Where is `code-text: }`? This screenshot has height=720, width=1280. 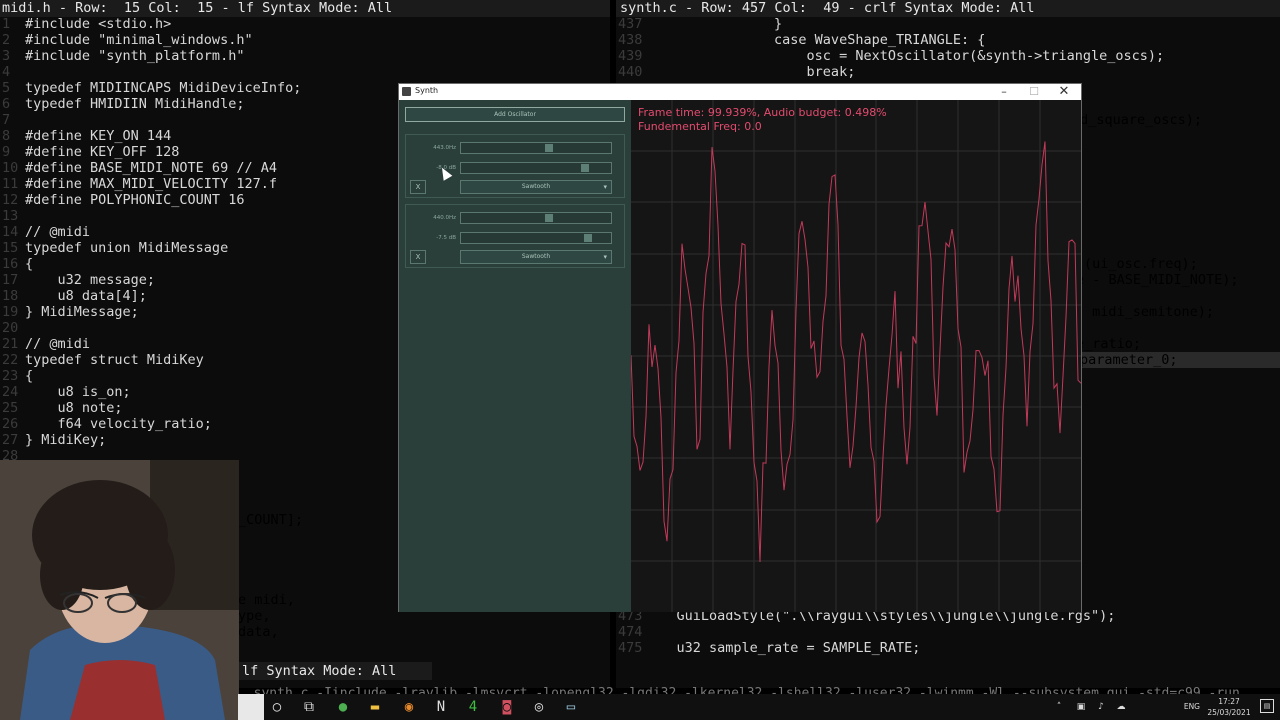
code-text: } is located at coordinates (713, 24).